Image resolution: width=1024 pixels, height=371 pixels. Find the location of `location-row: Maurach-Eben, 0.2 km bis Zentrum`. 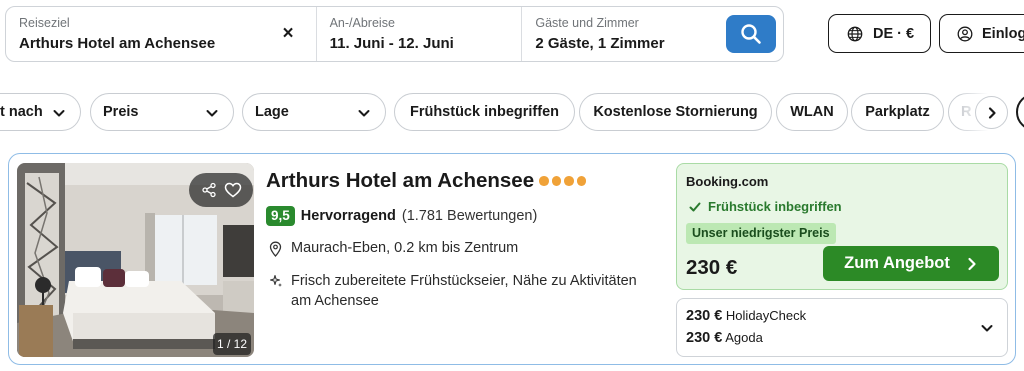

location-row: Maurach-Eben, 0.2 km bis Zentrum is located at coordinates (393, 248).